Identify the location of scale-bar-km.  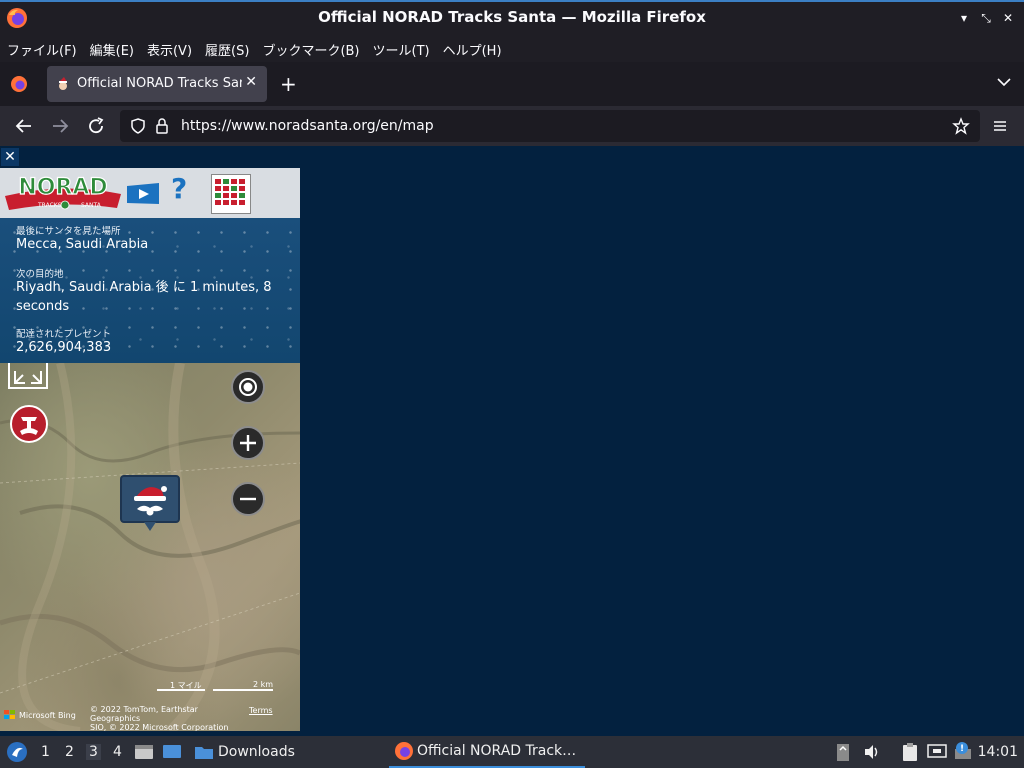
(243, 690).